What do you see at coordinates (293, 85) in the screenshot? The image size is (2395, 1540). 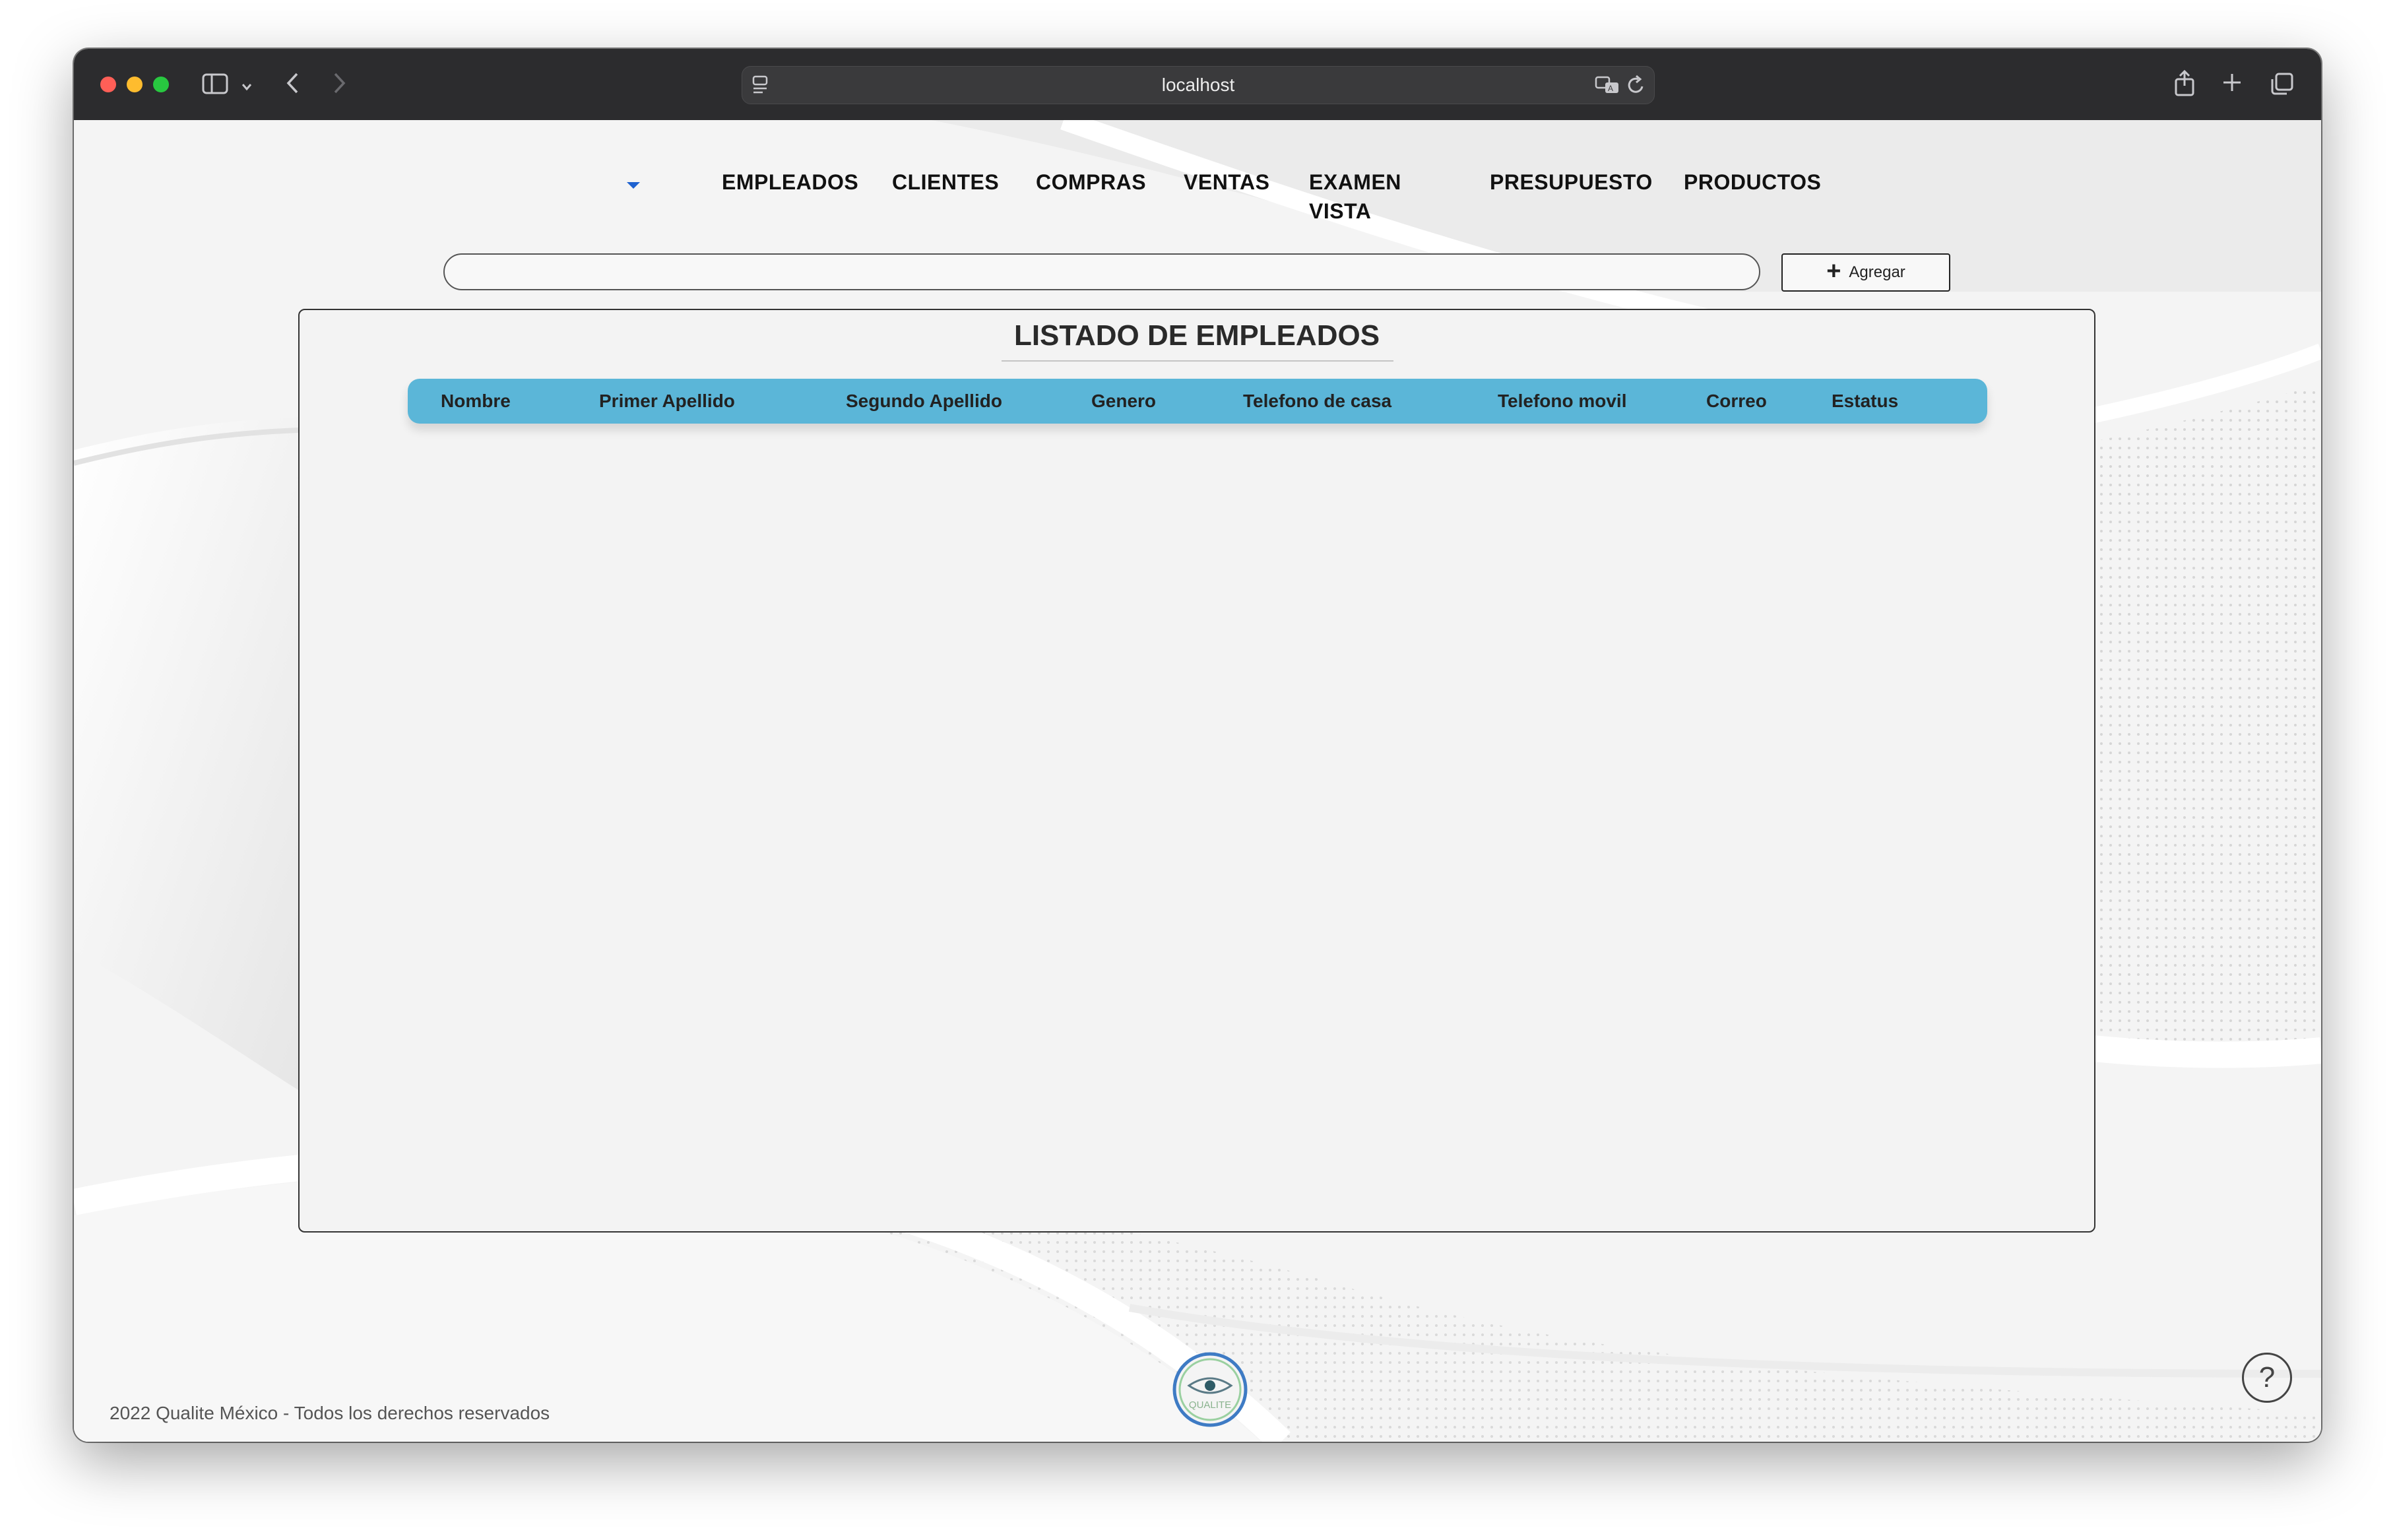 I see `chevron-left-icon` at bounding box center [293, 85].